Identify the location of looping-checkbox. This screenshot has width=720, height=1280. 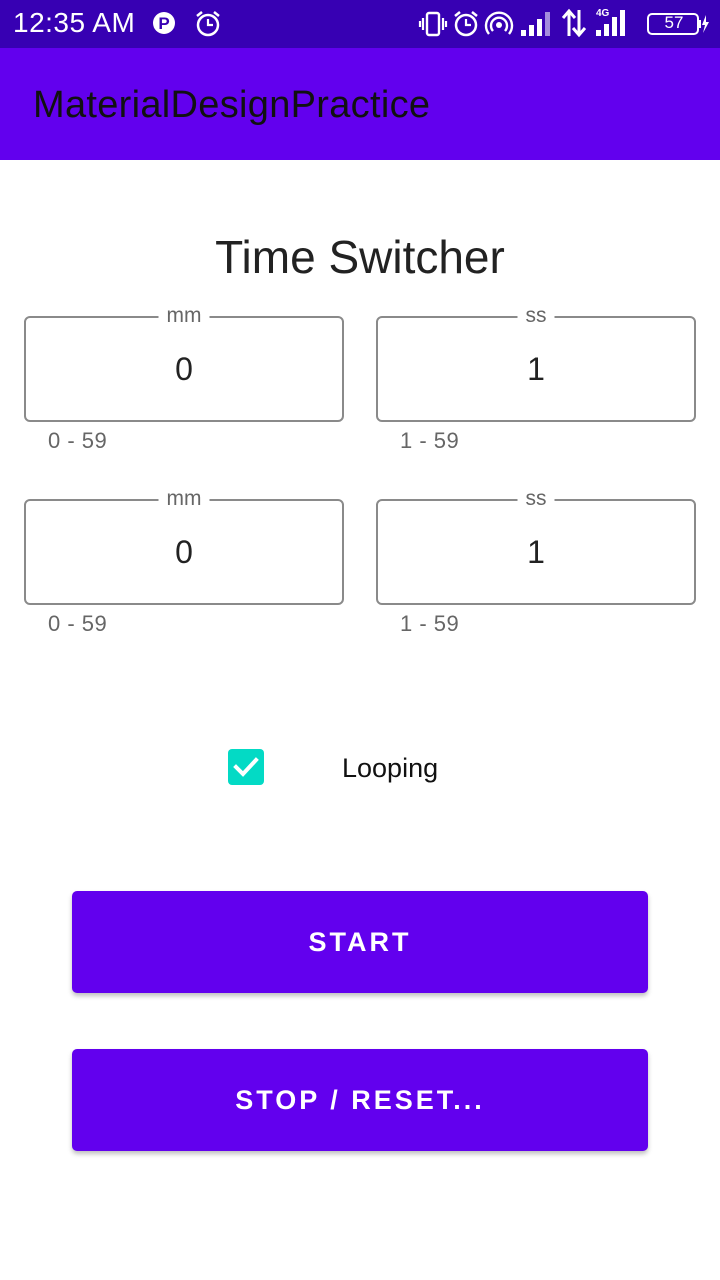
(246, 767).